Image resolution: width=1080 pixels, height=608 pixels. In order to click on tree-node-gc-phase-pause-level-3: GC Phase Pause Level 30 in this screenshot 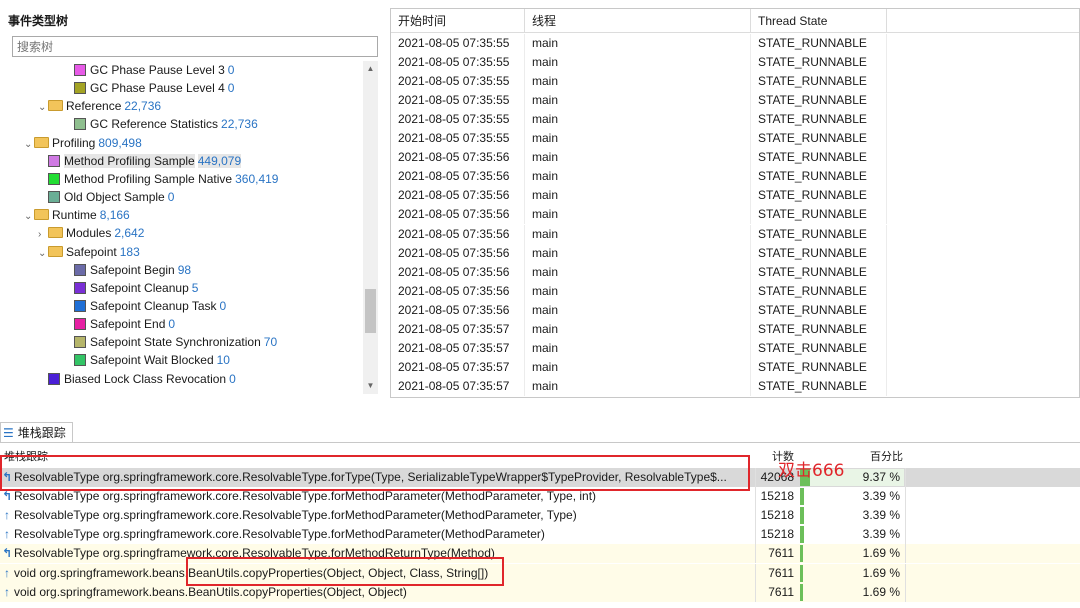, I will do `click(154, 70)`.